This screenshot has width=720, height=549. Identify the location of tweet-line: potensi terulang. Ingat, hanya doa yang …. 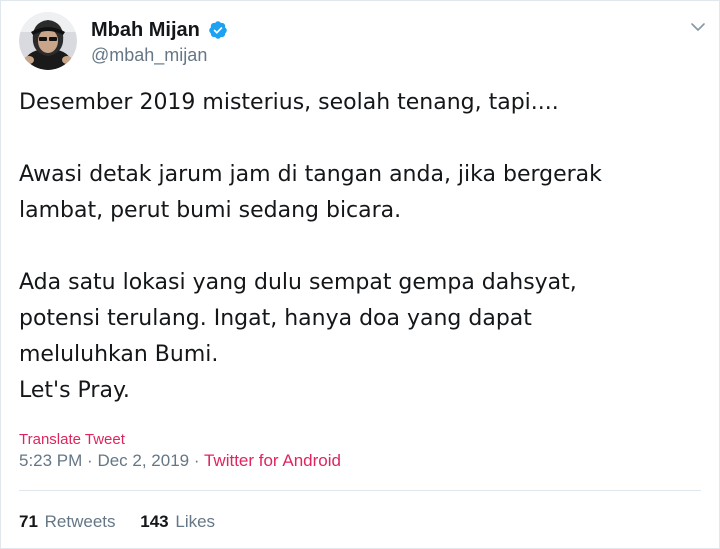
(275, 318).